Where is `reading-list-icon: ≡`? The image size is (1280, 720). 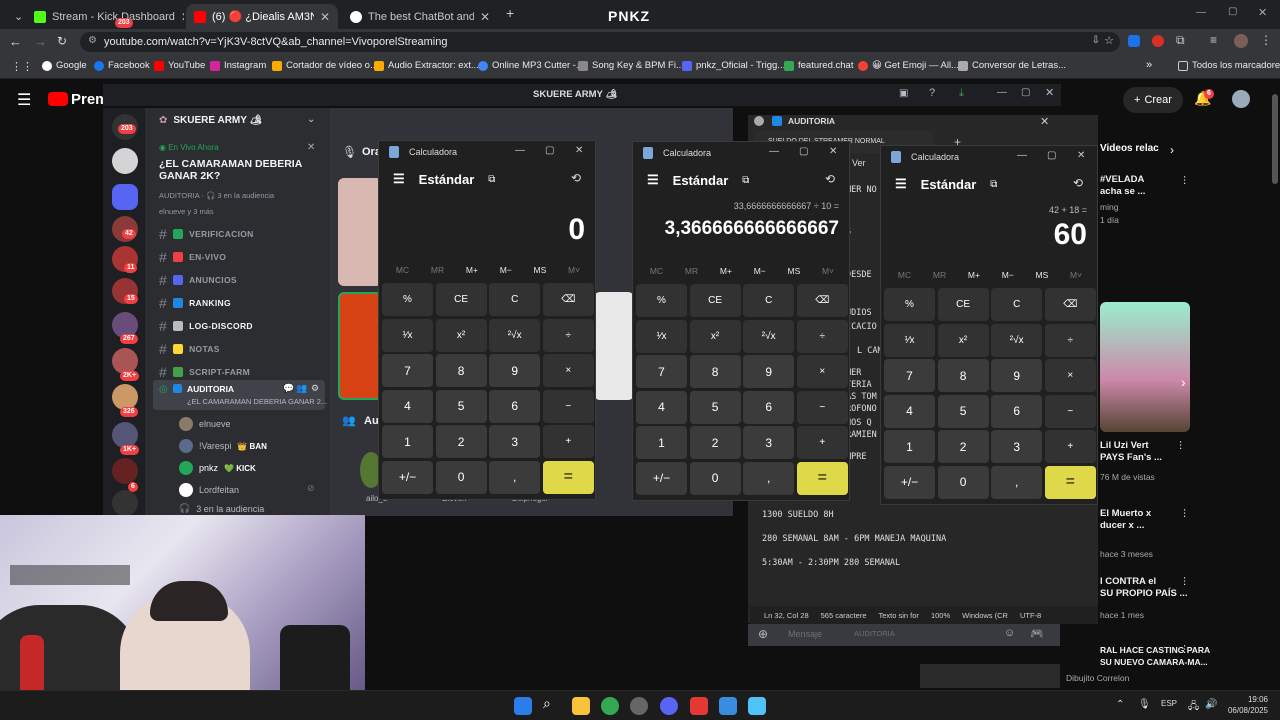
reading-list-icon: ≡ is located at coordinates (1213, 40).